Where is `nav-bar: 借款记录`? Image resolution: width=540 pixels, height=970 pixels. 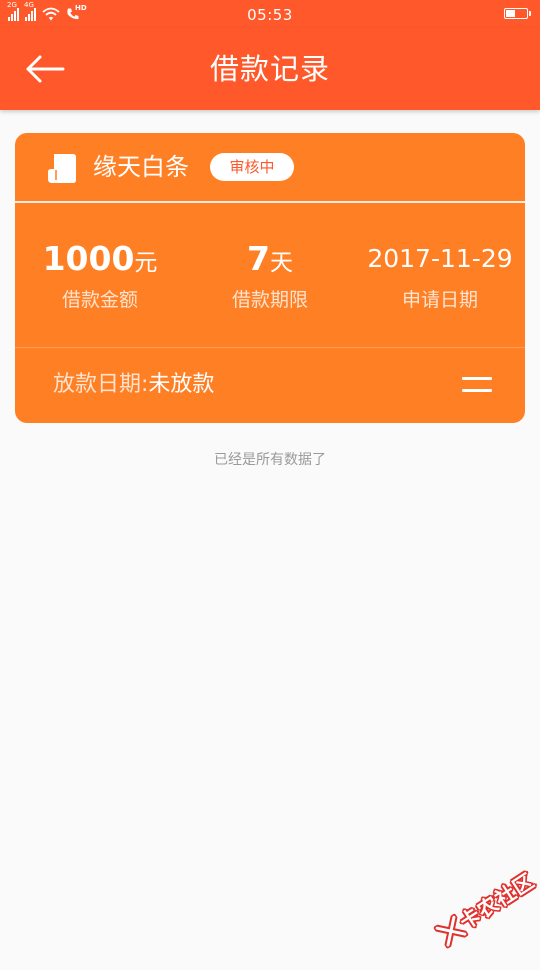 nav-bar: 借款记录 is located at coordinates (270, 69).